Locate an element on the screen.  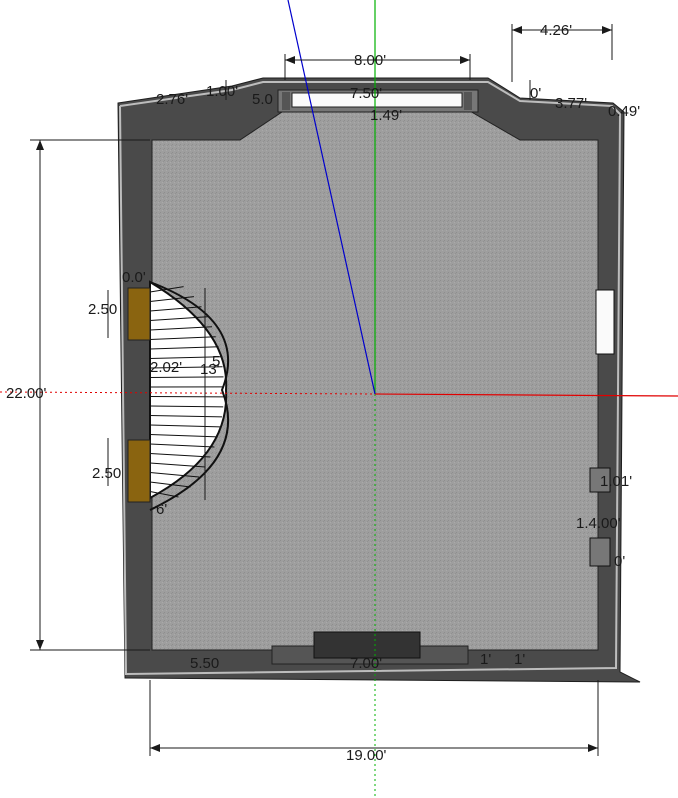
dim-left-top-a: 2.76' is located at coordinates (172, 99).